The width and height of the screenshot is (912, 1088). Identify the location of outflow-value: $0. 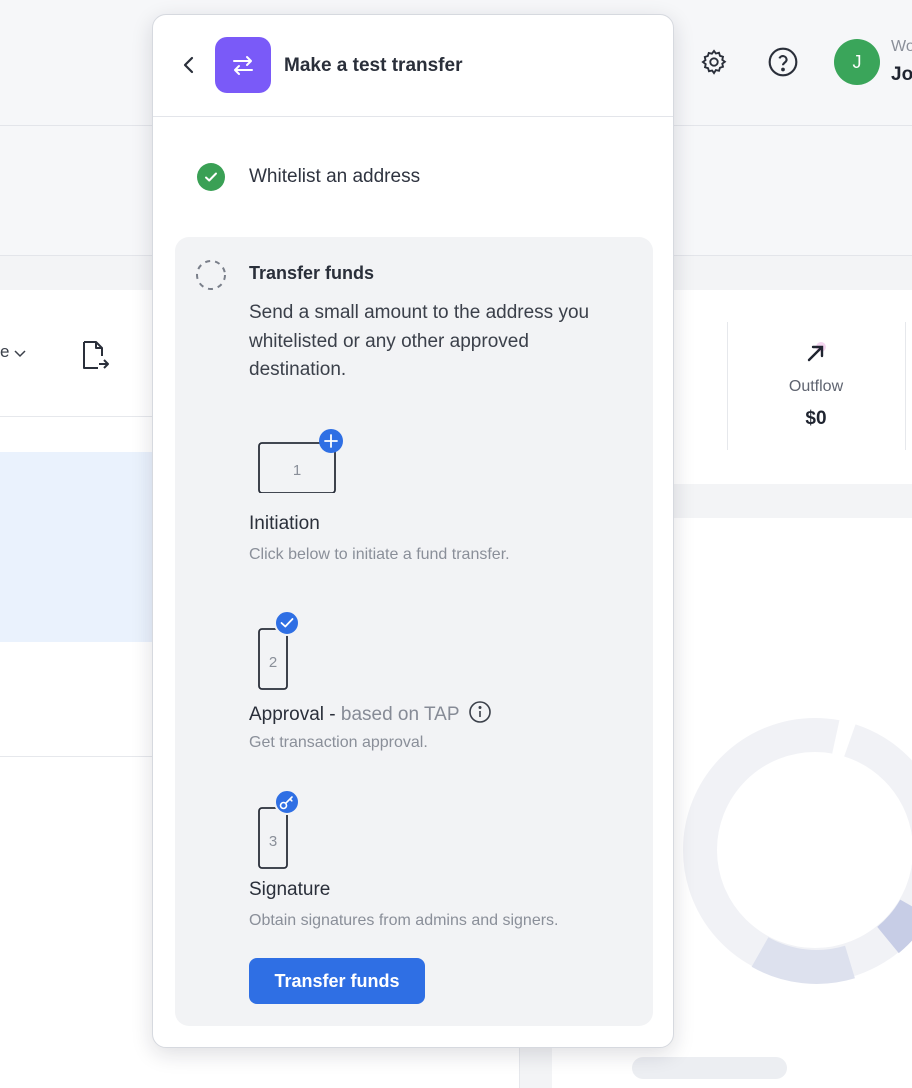
(816, 418).